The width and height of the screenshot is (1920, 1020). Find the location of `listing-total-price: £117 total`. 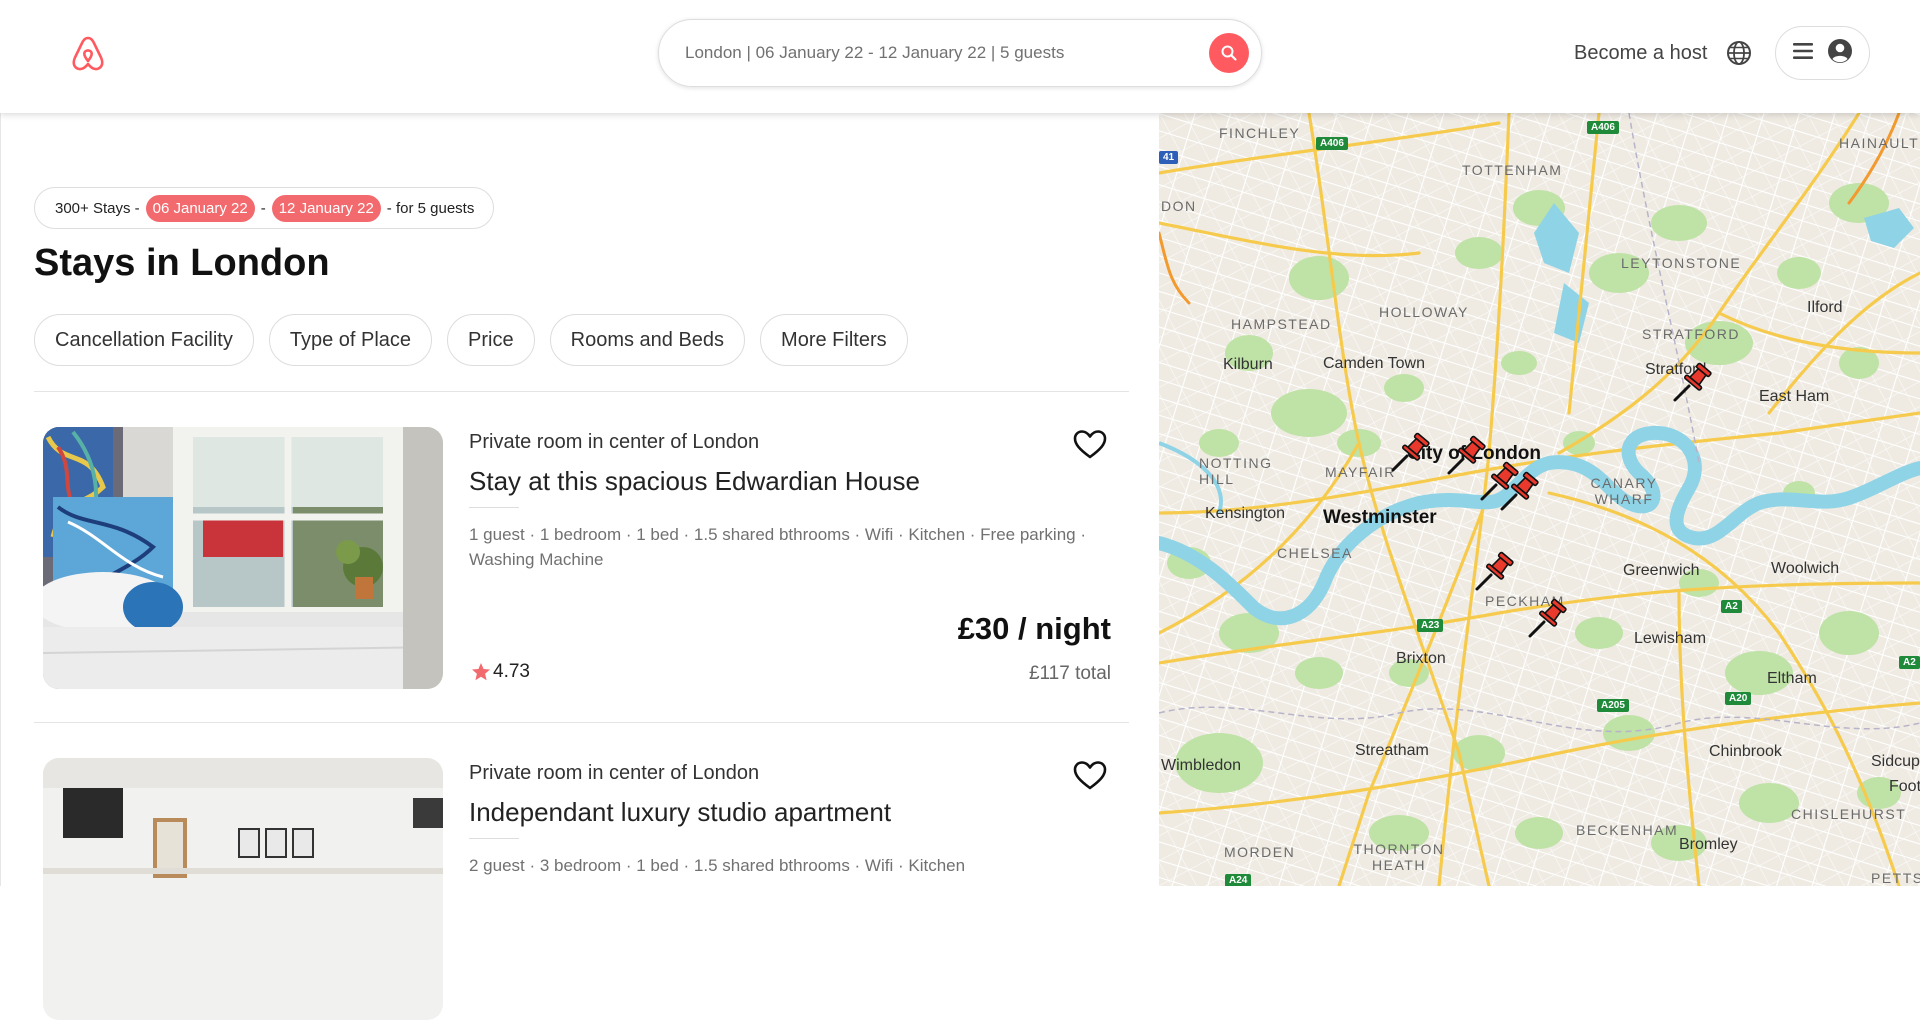

listing-total-price: £117 total is located at coordinates (1069, 673).